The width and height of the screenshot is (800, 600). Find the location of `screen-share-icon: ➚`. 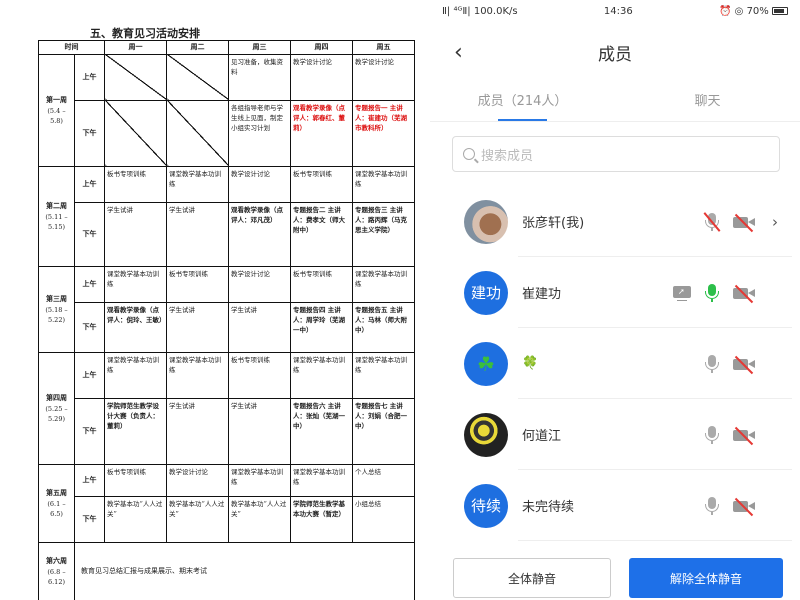

screen-share-icon: ➚ is located at coordinates (682, 293).